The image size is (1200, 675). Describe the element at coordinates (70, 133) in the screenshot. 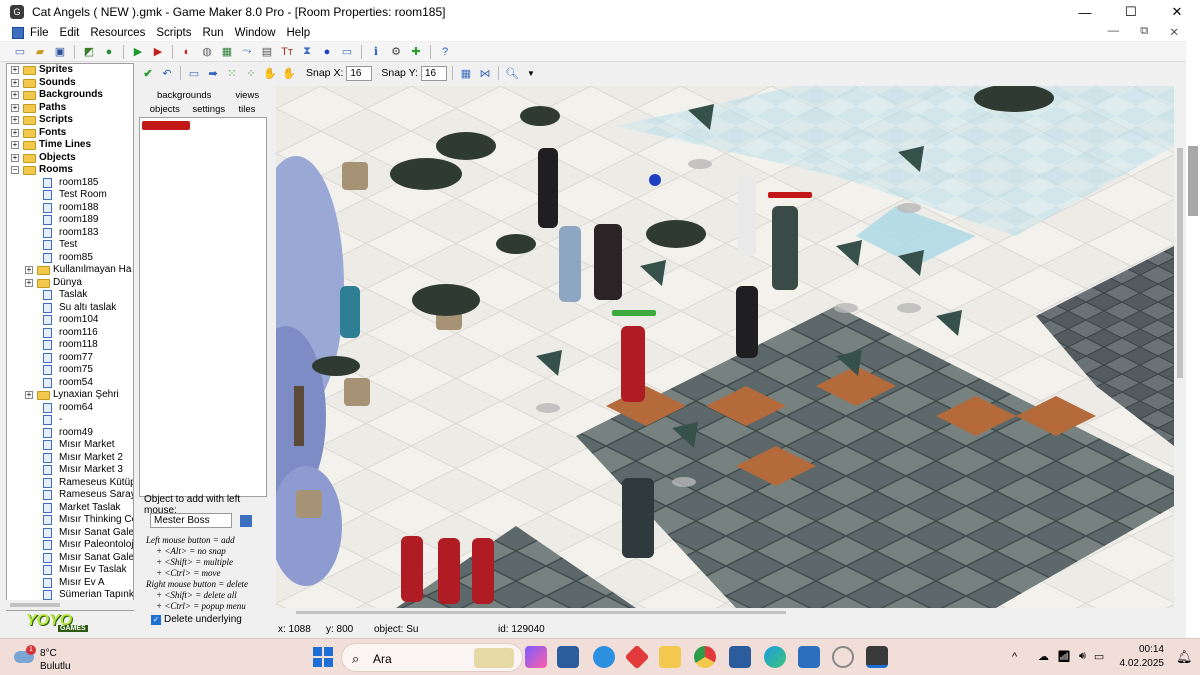

I see `tree-folder-item: + Fonts` at that location.